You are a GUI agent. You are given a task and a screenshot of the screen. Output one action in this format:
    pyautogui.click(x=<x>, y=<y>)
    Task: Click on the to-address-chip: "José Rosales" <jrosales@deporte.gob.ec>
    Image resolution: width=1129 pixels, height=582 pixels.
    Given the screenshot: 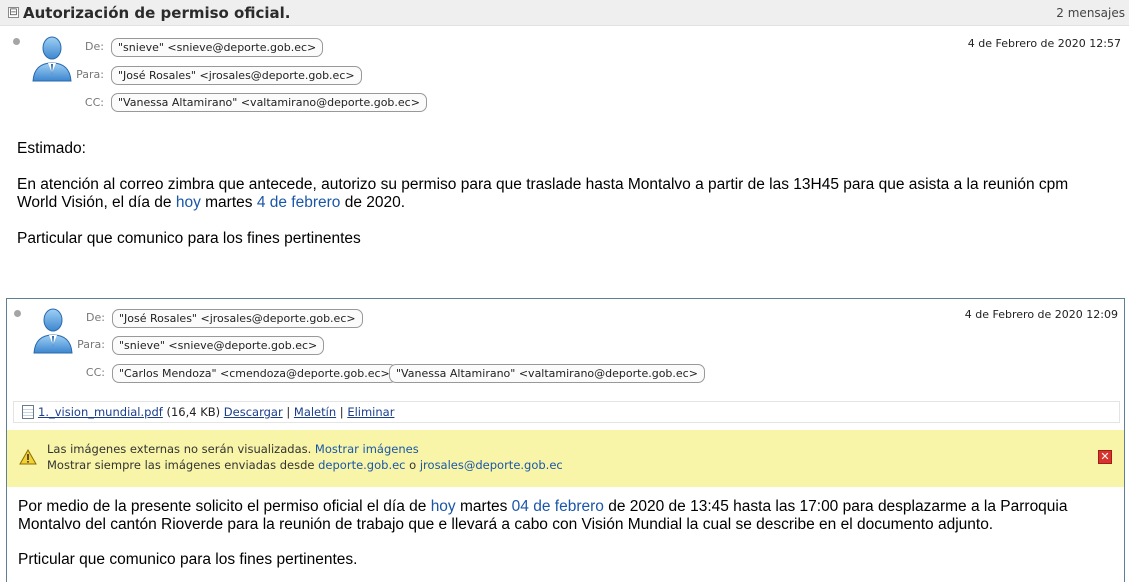 What is the action you would take?
    pyautogui.click(x=236, y=75)
    